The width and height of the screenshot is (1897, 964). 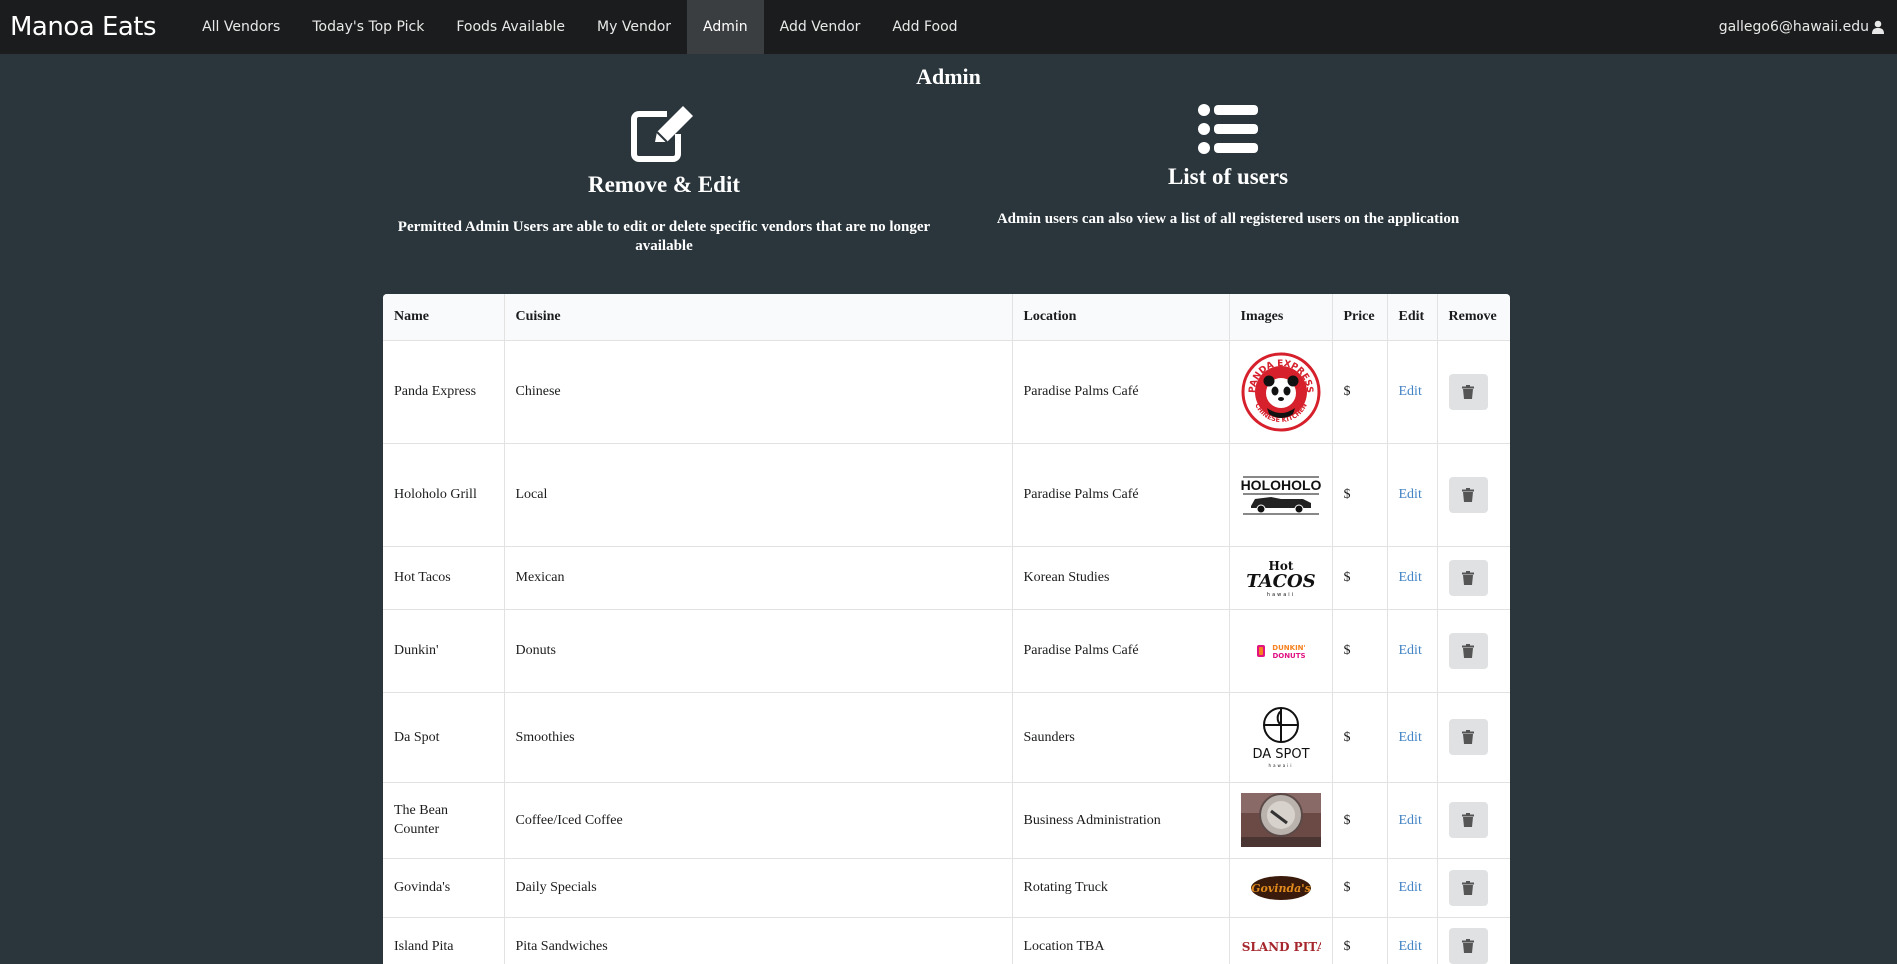 What do you see at coordinates (1121, 940) in the screenshot?
I see `cell-location: Location TBA` at bounding box center [1121, 940].